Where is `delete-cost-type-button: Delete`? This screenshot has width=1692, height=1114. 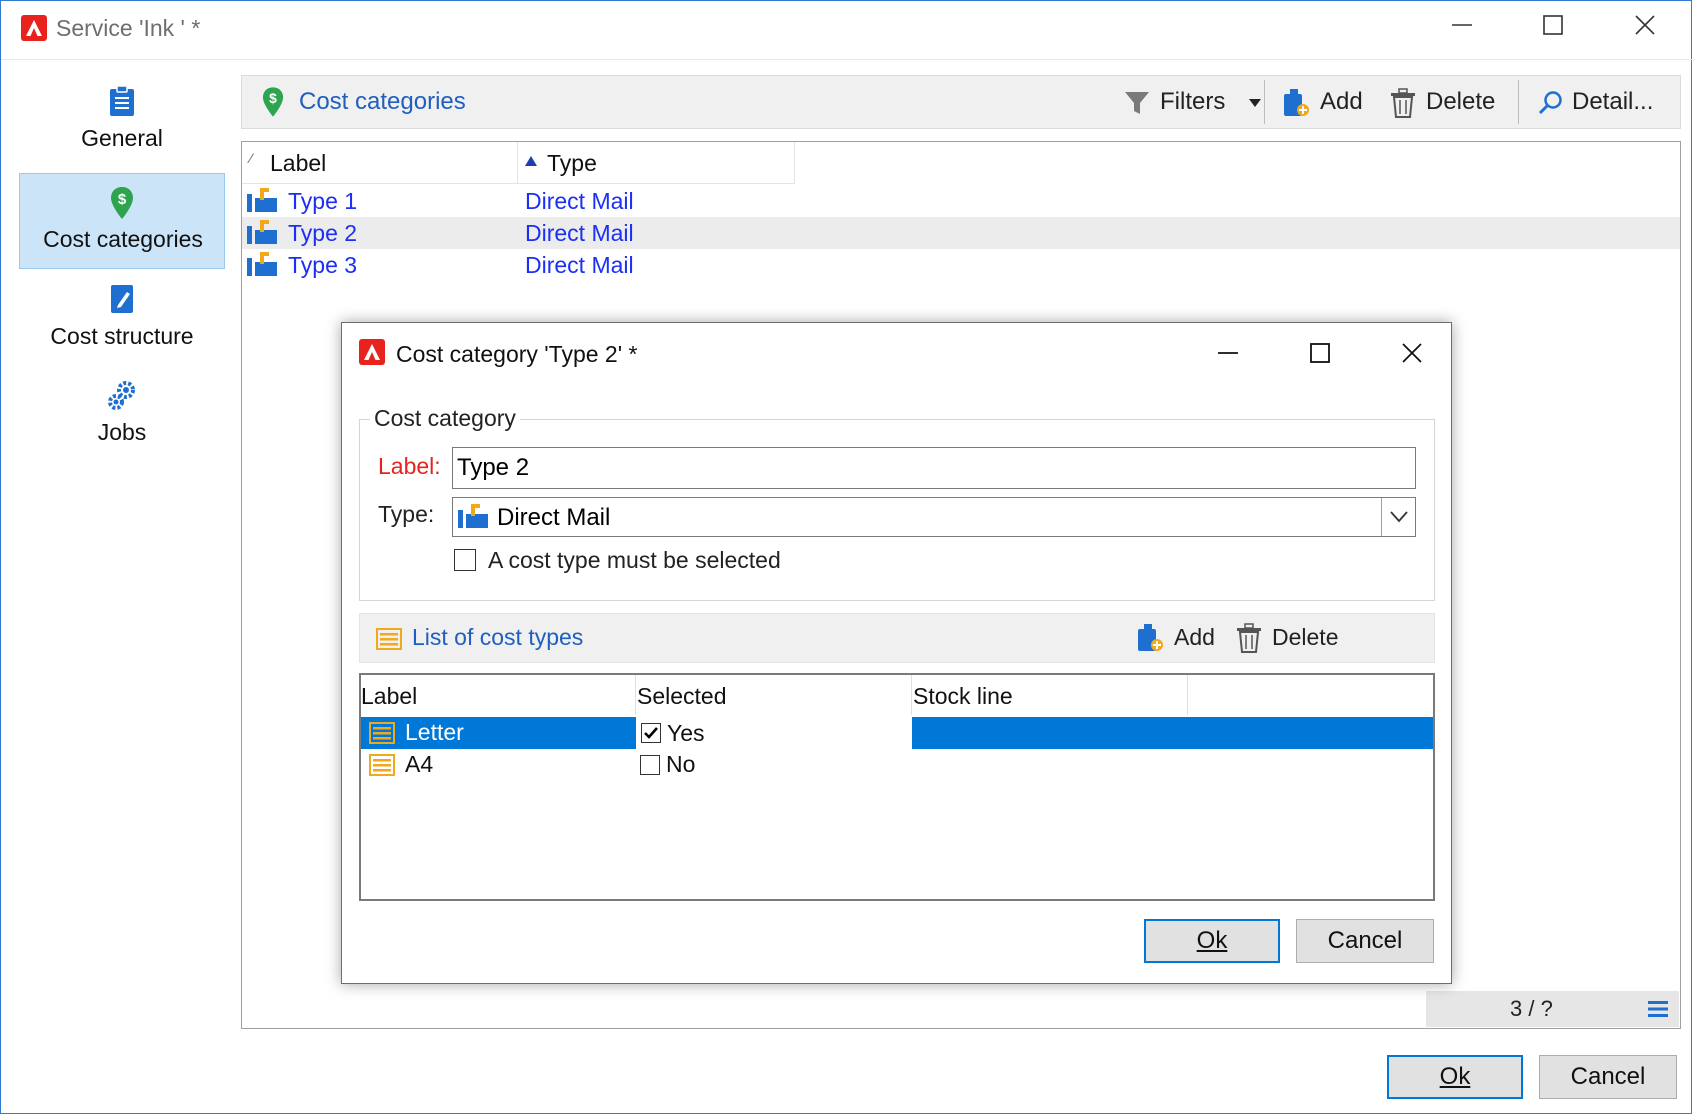 delete-cost-type-button: Delete is located at coordinates (1296, 638).